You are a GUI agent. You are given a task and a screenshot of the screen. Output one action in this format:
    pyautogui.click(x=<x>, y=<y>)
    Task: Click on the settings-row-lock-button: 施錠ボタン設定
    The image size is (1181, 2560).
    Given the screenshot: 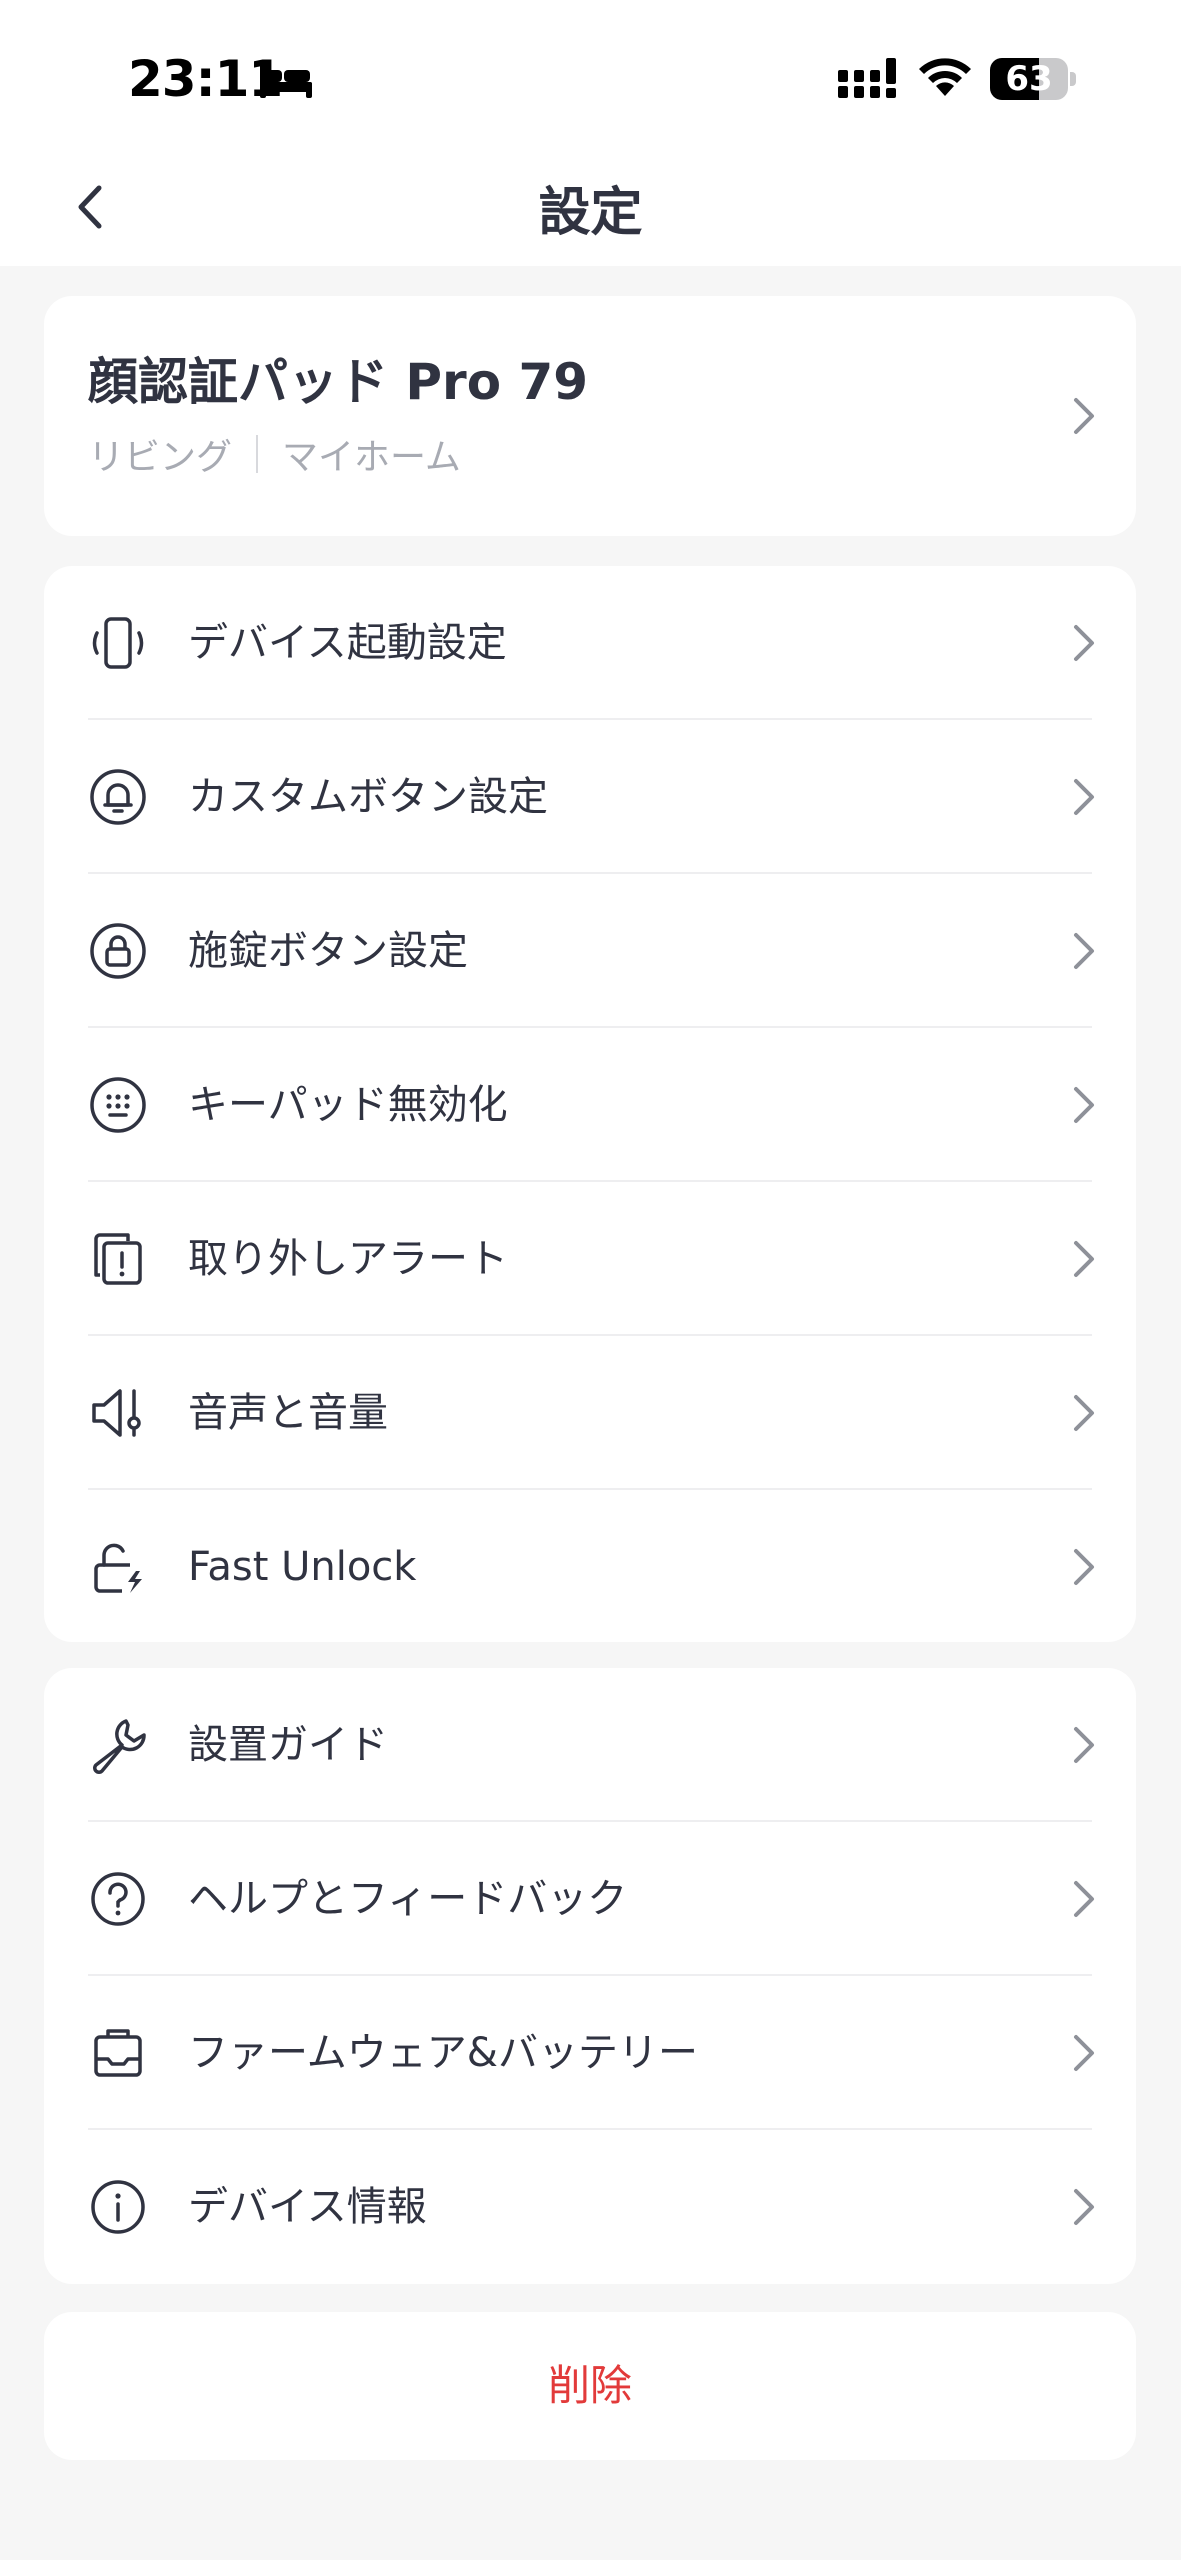 What is the action you would take?
    pyautogui.click(x=590, y=951)
    